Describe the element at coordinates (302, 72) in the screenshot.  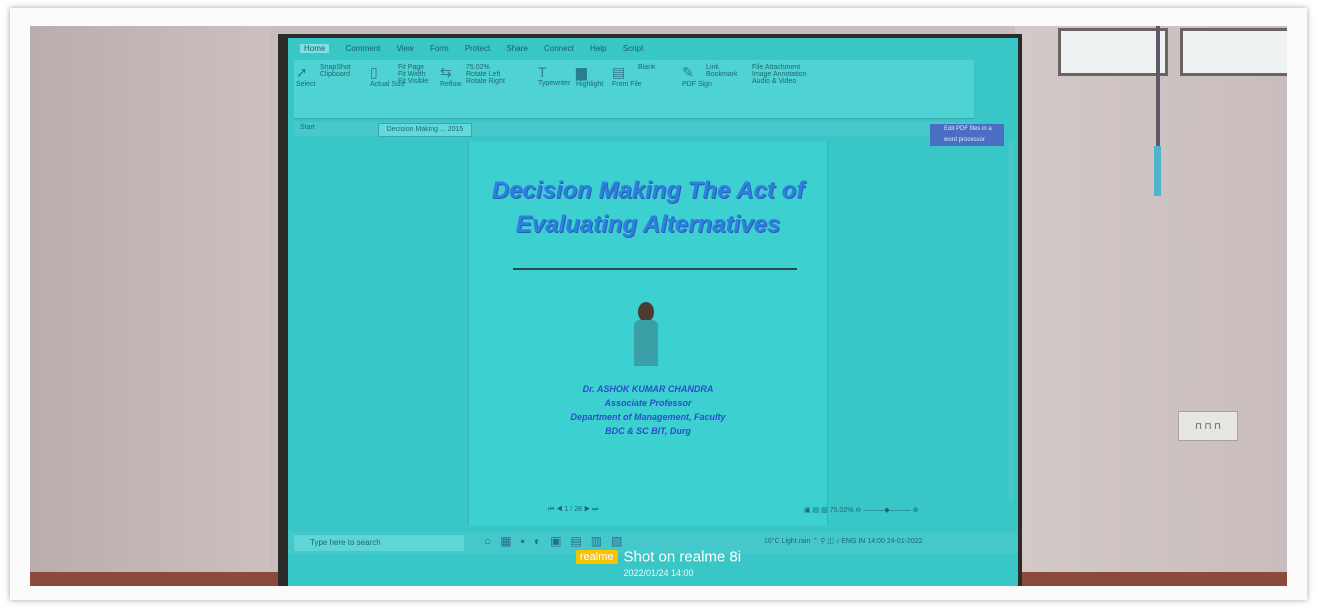
I see `cursor-icon: ➚` at that location.